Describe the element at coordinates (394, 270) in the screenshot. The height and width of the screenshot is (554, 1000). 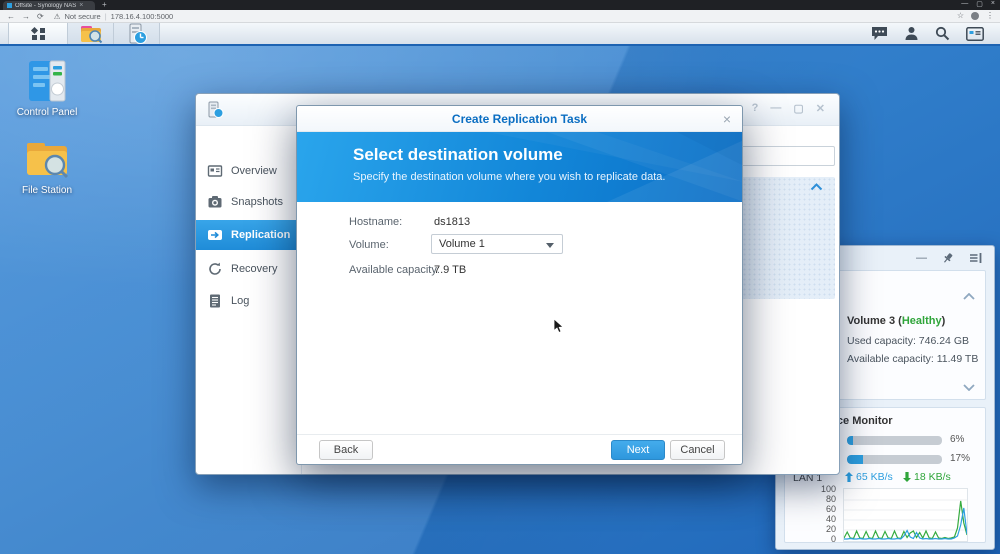
I see `available-capacity-label: Available capacity:` at that location.